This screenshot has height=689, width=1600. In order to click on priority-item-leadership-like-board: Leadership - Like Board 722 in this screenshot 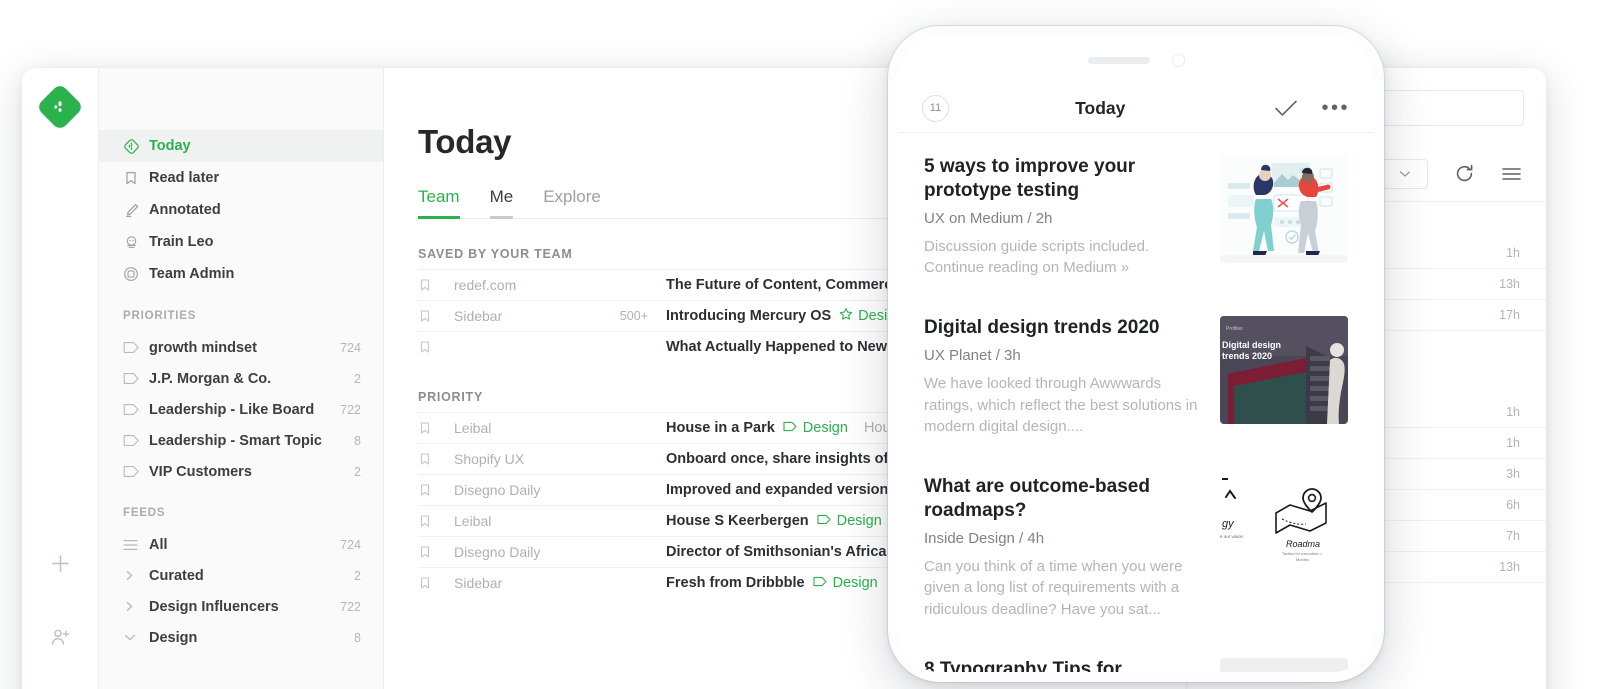, I will do `click(241, 409)`.